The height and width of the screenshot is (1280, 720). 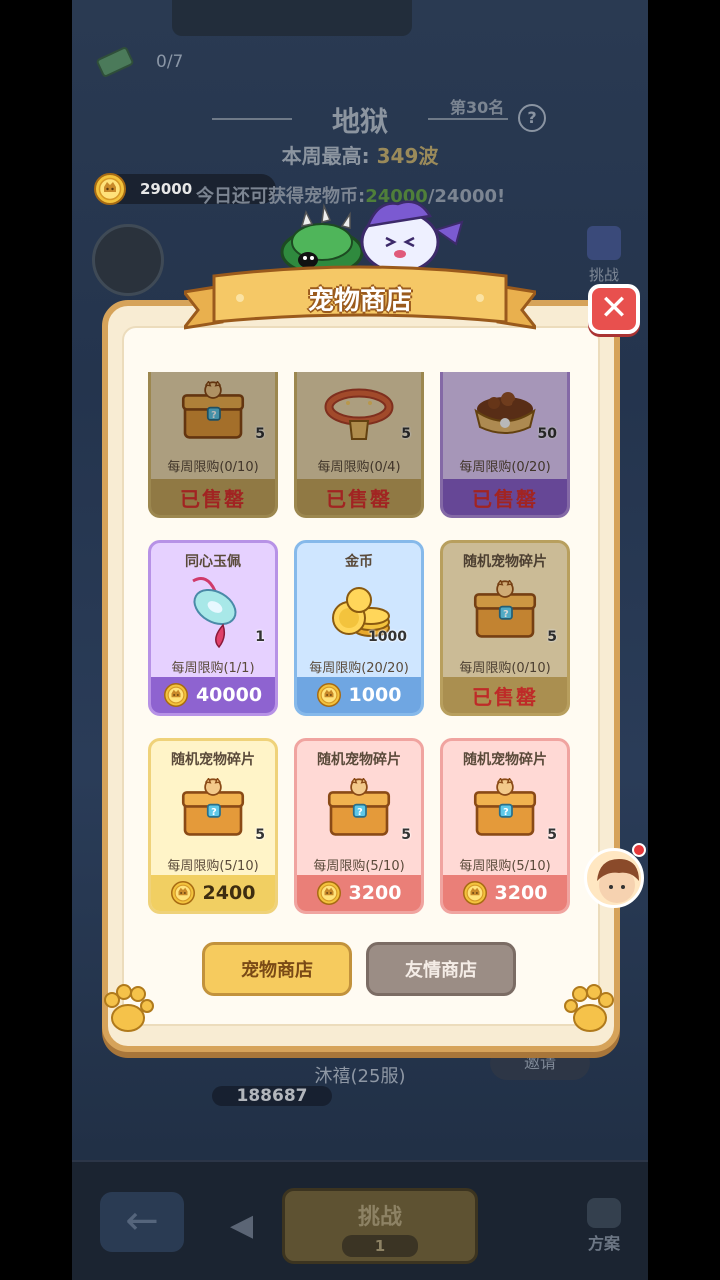 What do you see at coordinates (375, 695) in the screenshot?
I see `item-price: 1000` at bounding box center [375, 695].